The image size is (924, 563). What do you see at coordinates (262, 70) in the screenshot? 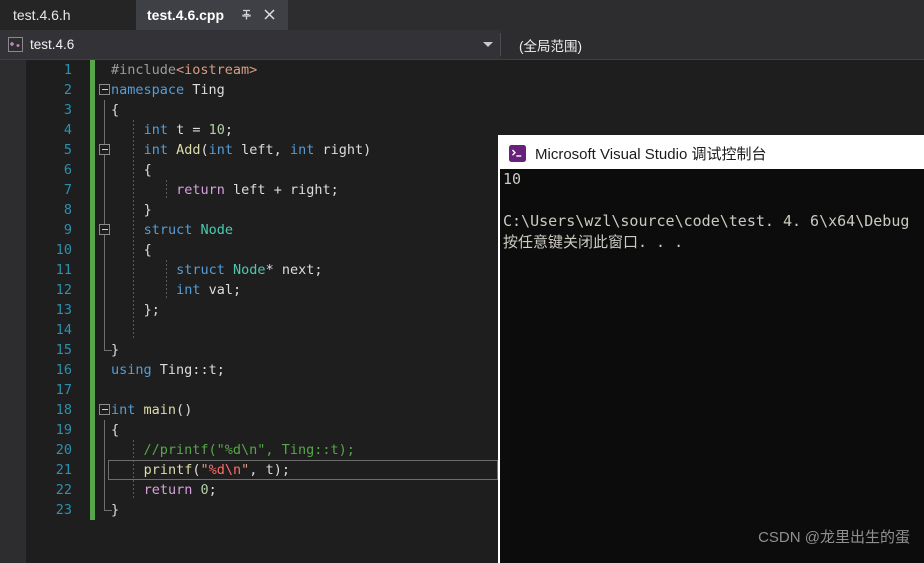
I see `code-line: 1 #include<iostream>` at bounding box center [262, 70].